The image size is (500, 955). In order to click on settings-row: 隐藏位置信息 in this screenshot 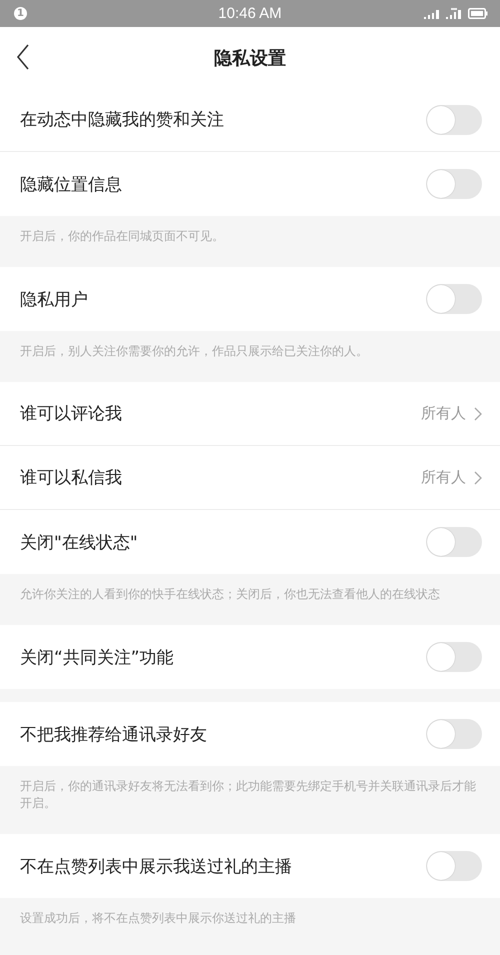, I will do `click(250, 184)`.